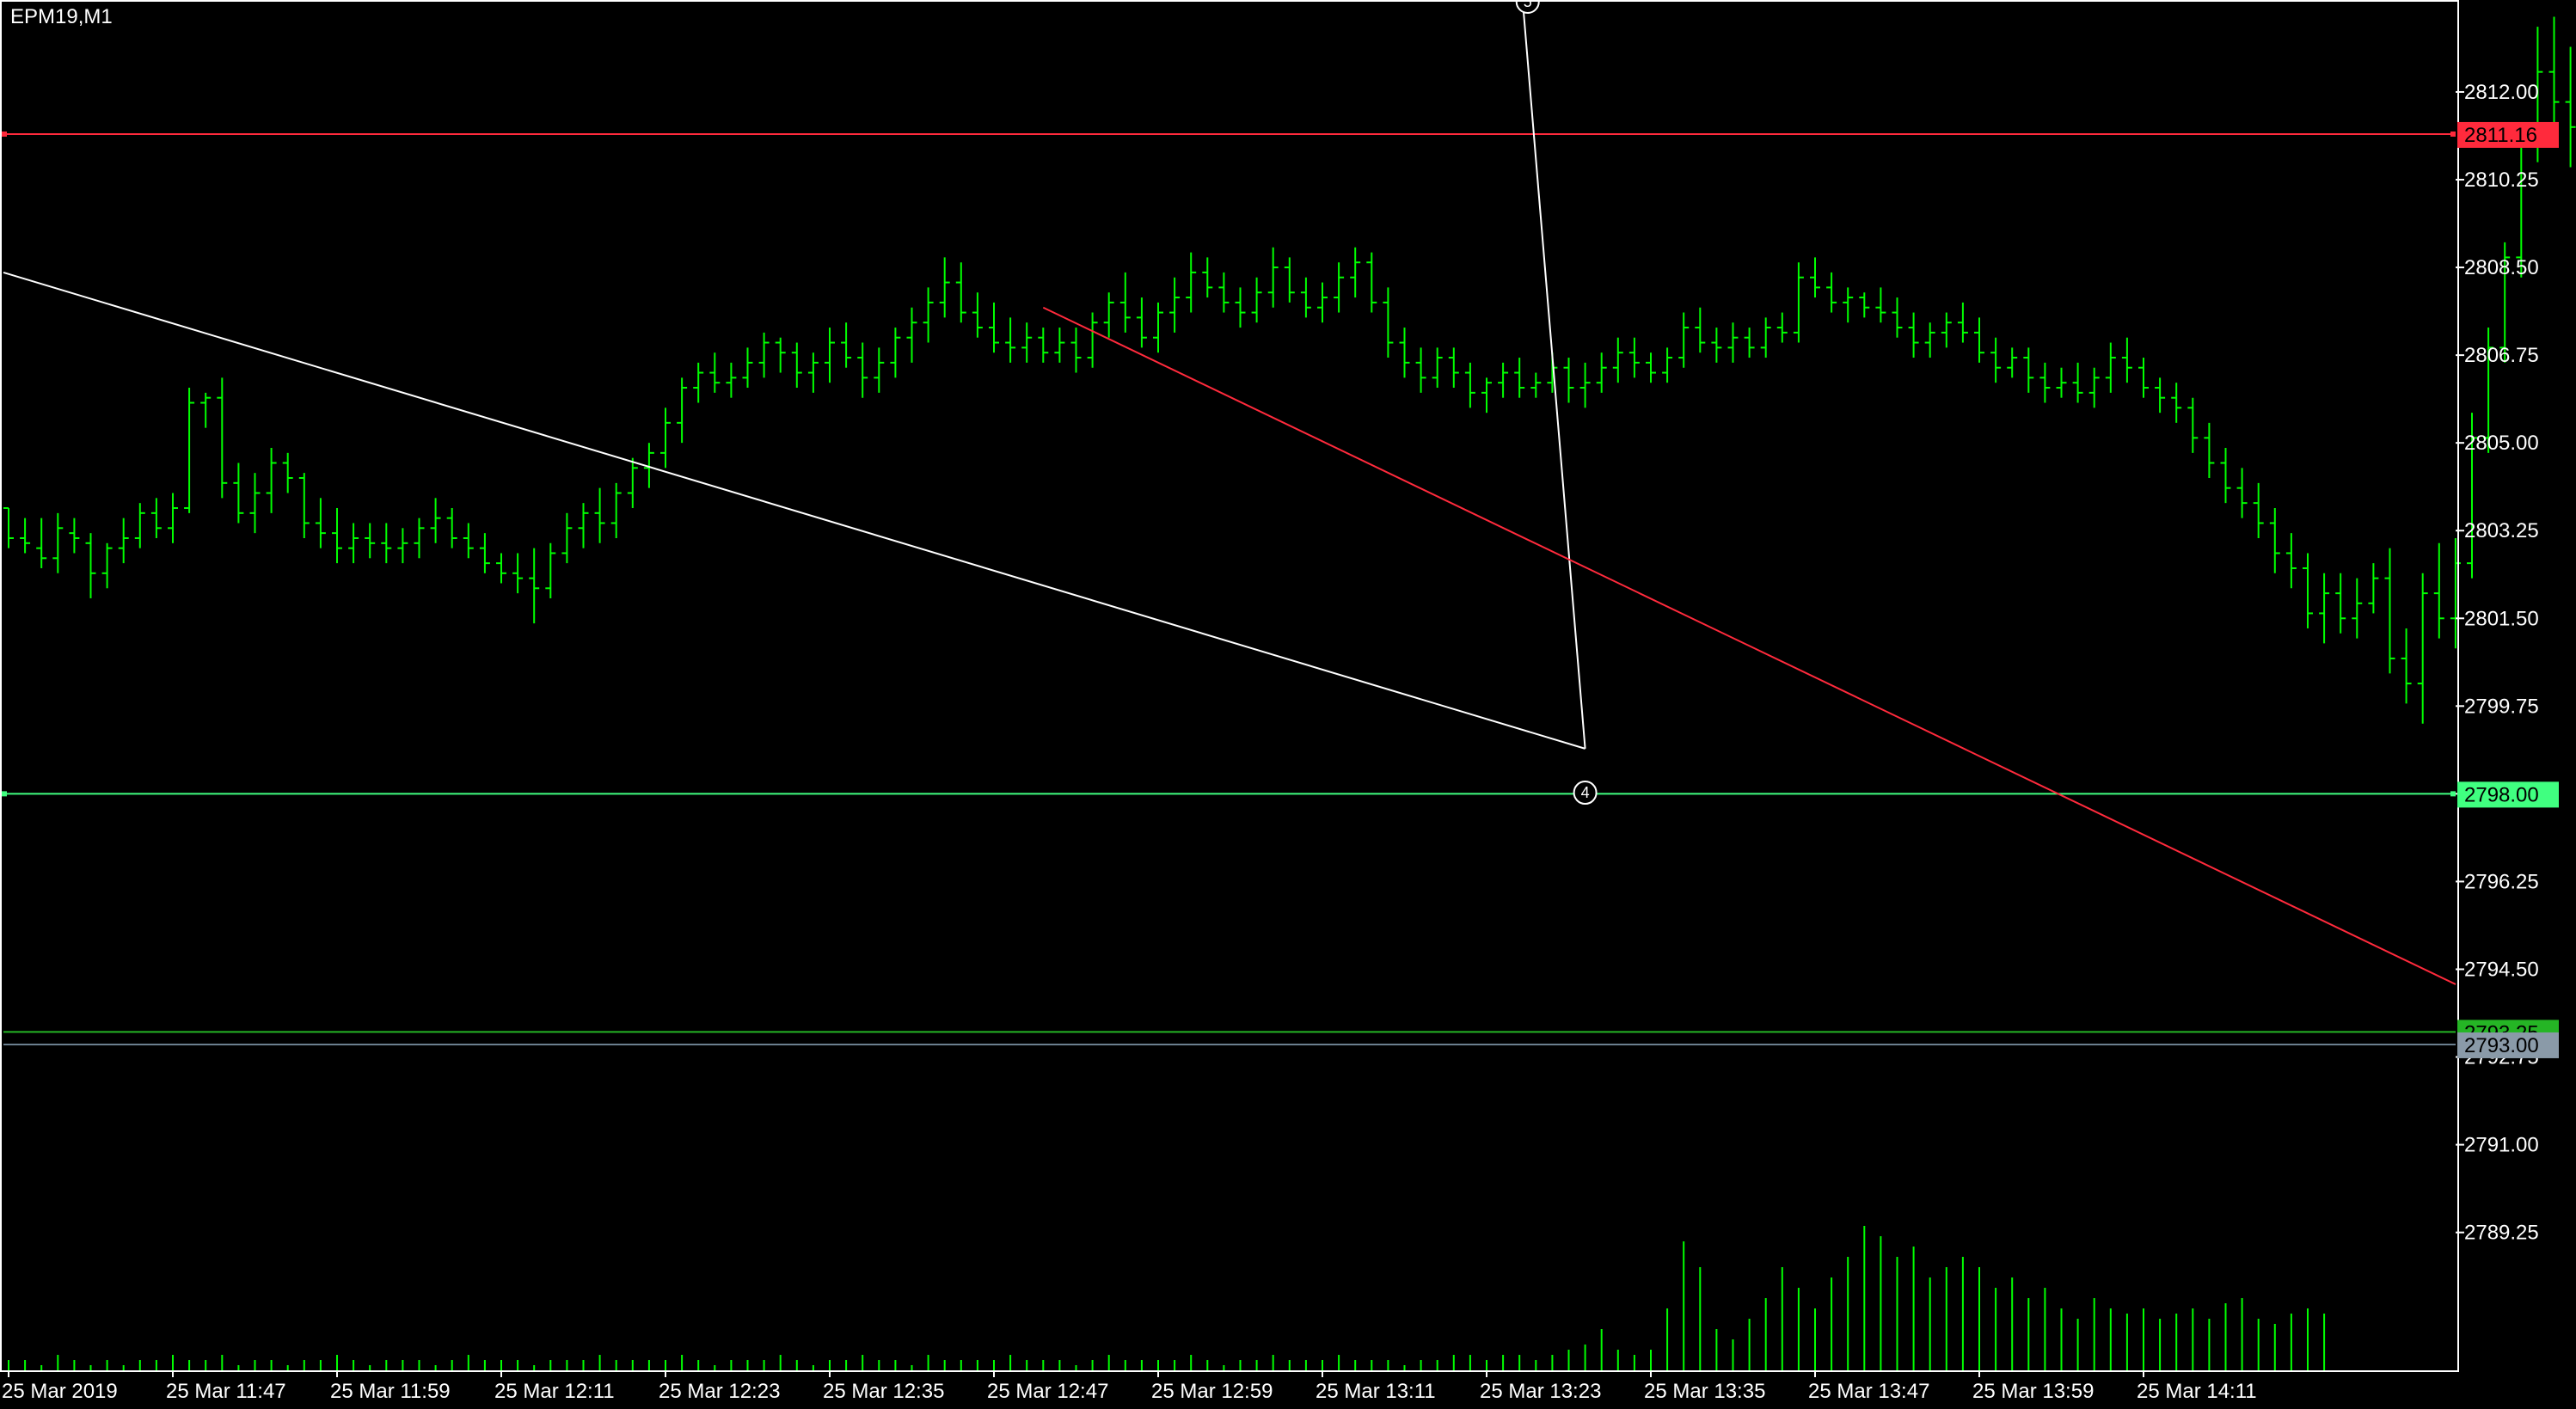 The width and height of the screenshot is (2576, 1409). Describe the element at coordinates (2501, 706) in the screenshot. I see `price-tick-label: 2799.75` at that location.